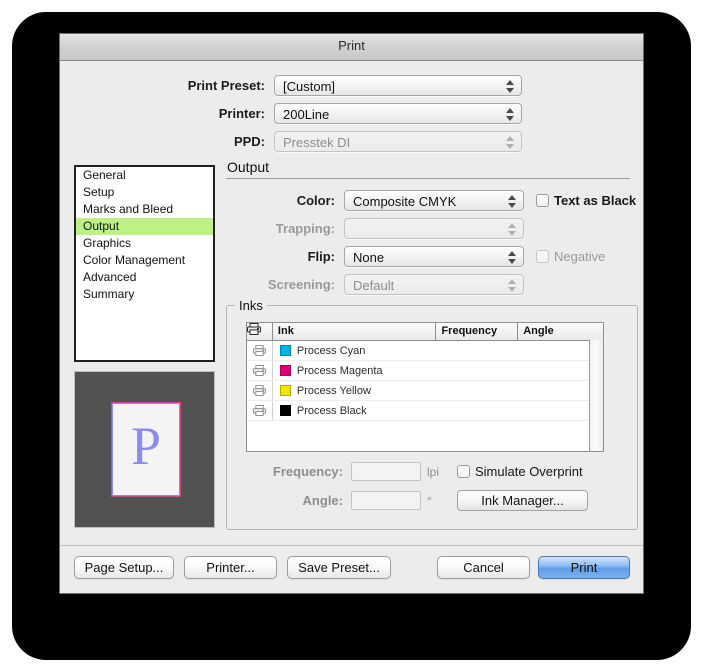 The image size is (703, 672). What do you see at coordinates (226, 85) in the screenshot?
I see `print-preset-label: Print Preset:` at bounding box center [226, 85].